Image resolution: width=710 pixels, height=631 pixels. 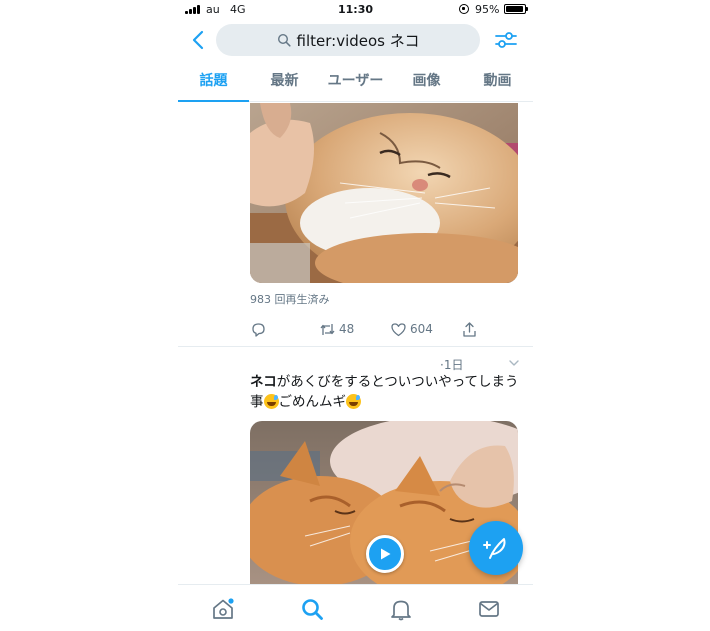 I want to click on reply-button, so click(x=260, y=329).